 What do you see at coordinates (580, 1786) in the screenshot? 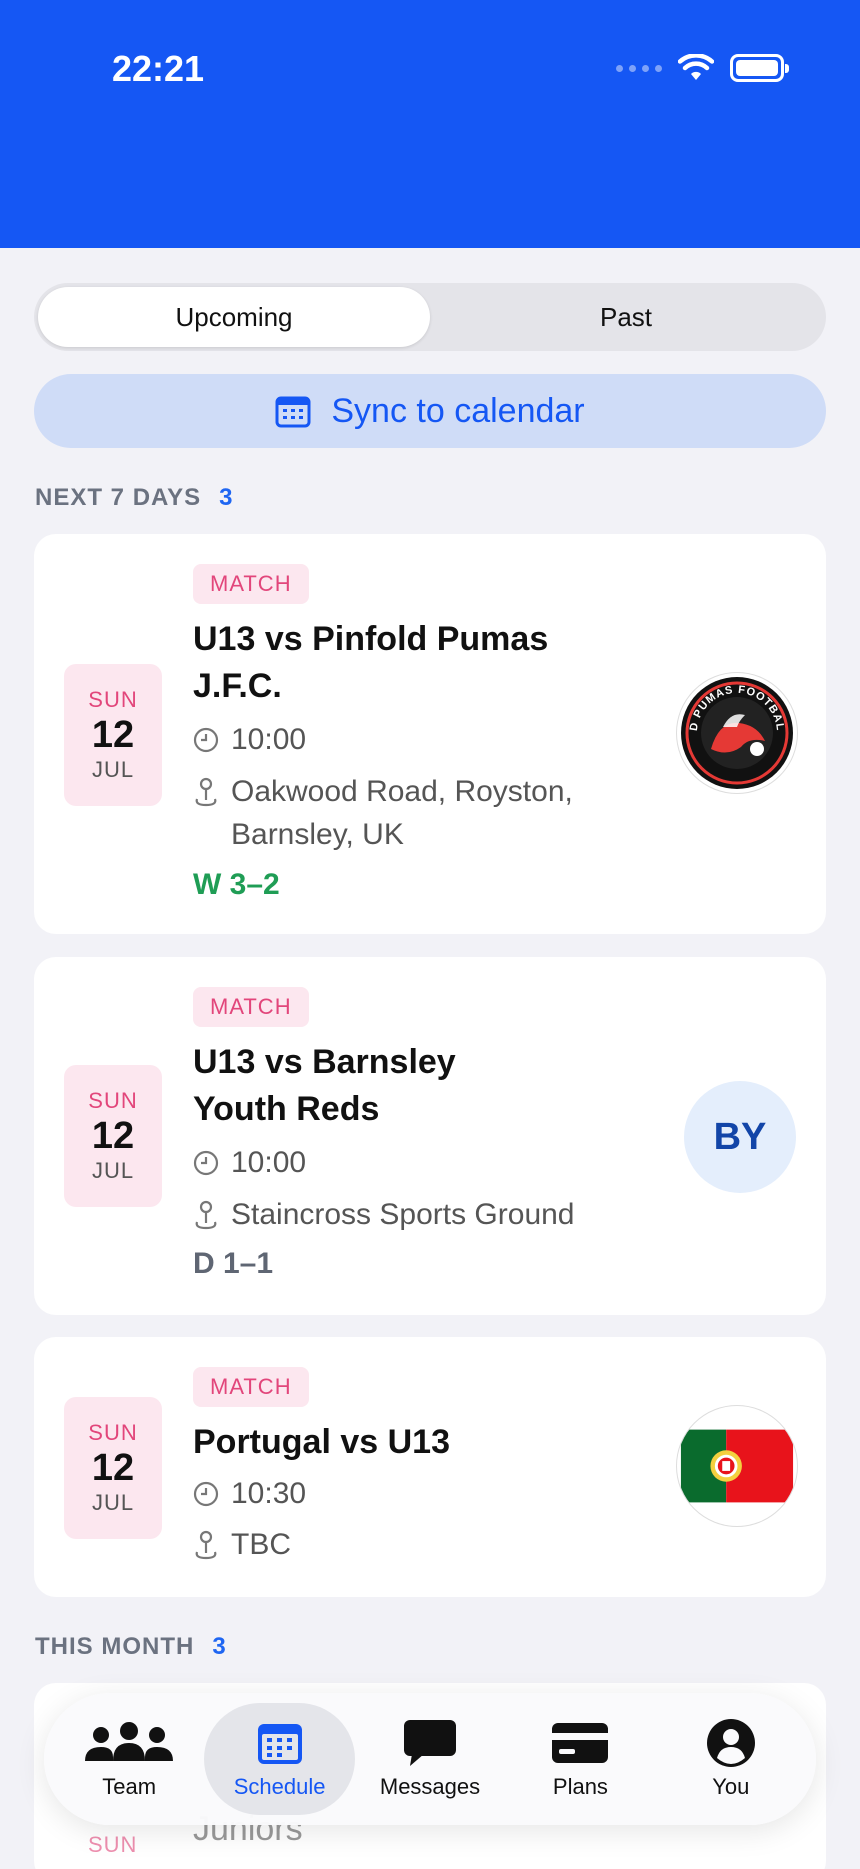
I see `tab-plans-label: Plans` at bounding box center [580, 1786].